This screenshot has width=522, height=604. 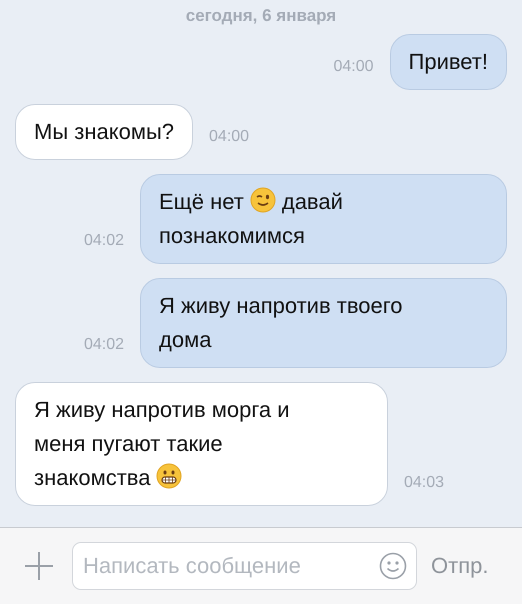 I want to click on winking-face-icon, so click(x=263, y=200).